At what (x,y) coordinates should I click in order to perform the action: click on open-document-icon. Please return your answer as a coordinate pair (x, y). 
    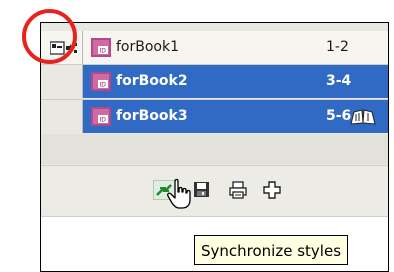
    Looking at the image, I should click on (363, 117).